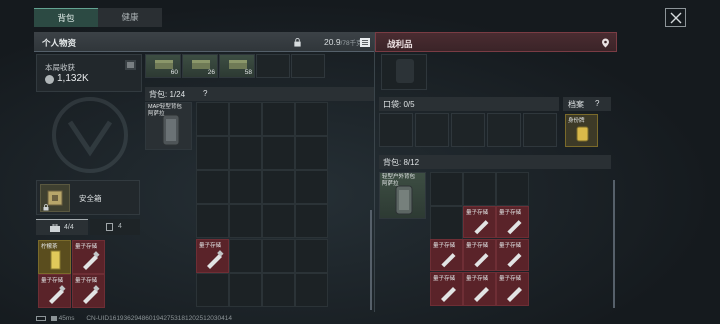  What do you see at coordinates (55, 198) in the screenshot?
I see `safe-box-slot` at bounding box center [55, 198].